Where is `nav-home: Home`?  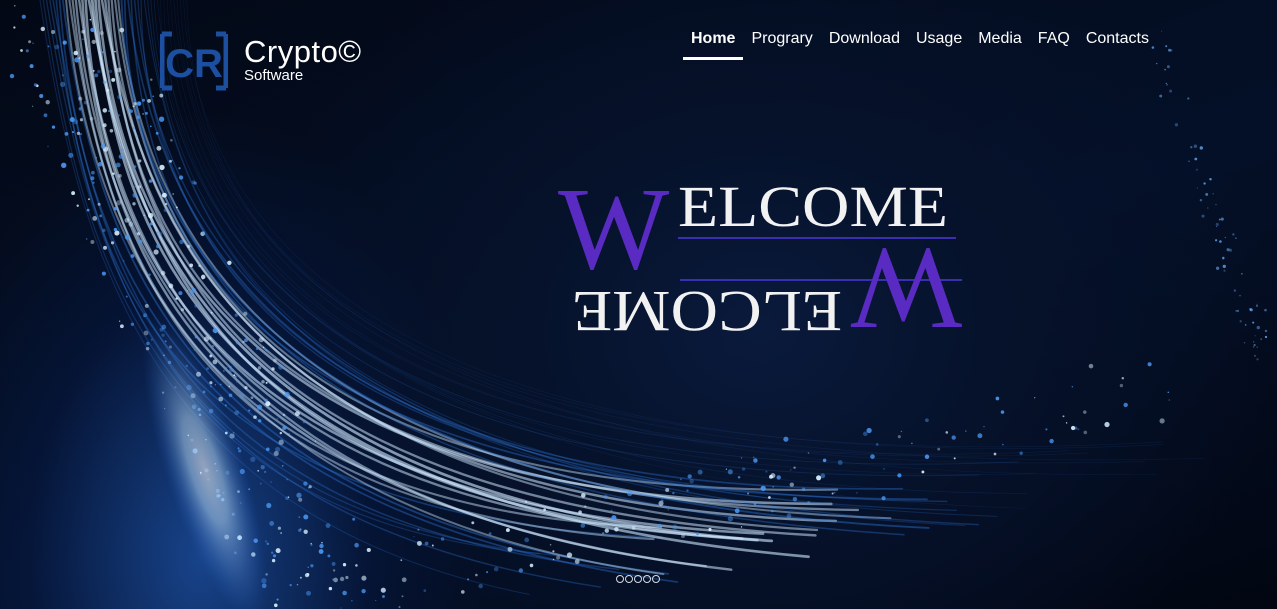
nav-home: Home is located at coordinates (713, 44).